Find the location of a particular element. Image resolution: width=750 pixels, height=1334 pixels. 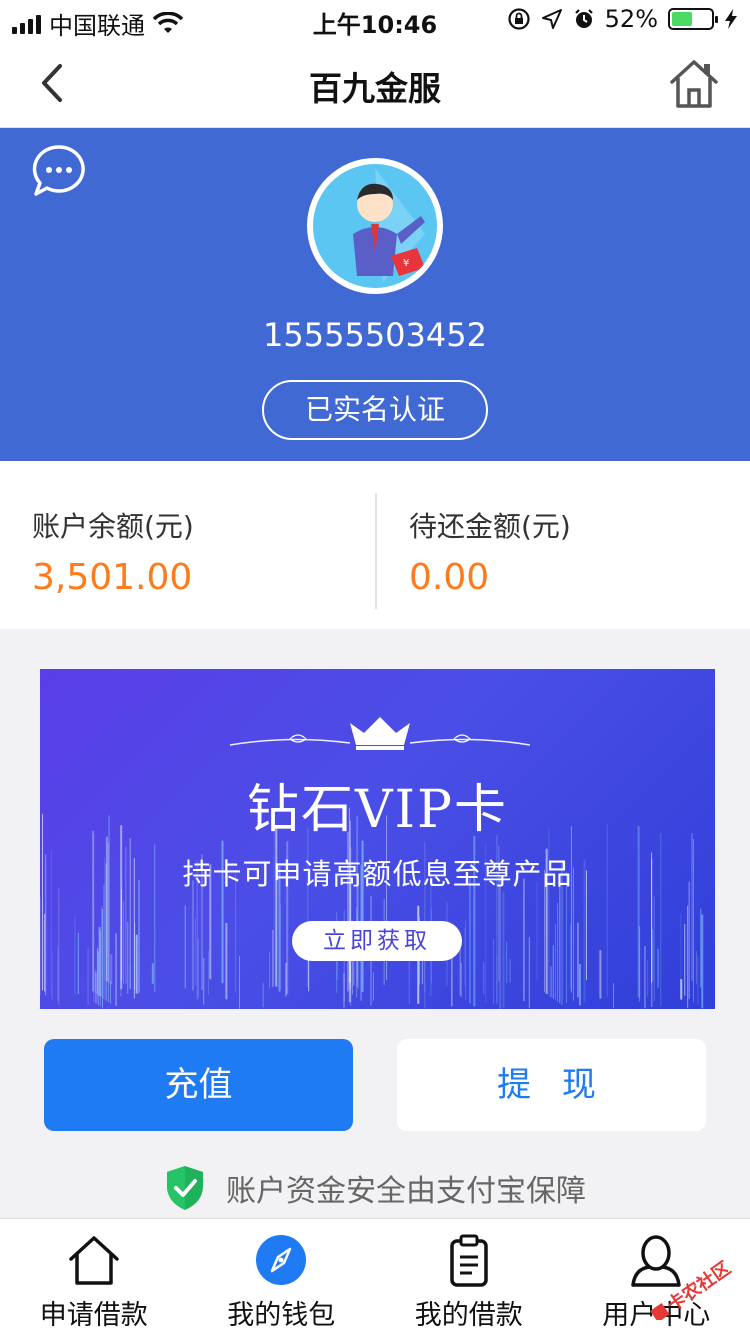

tab-label: 申请借款 is located at coordinates (93, 1315).